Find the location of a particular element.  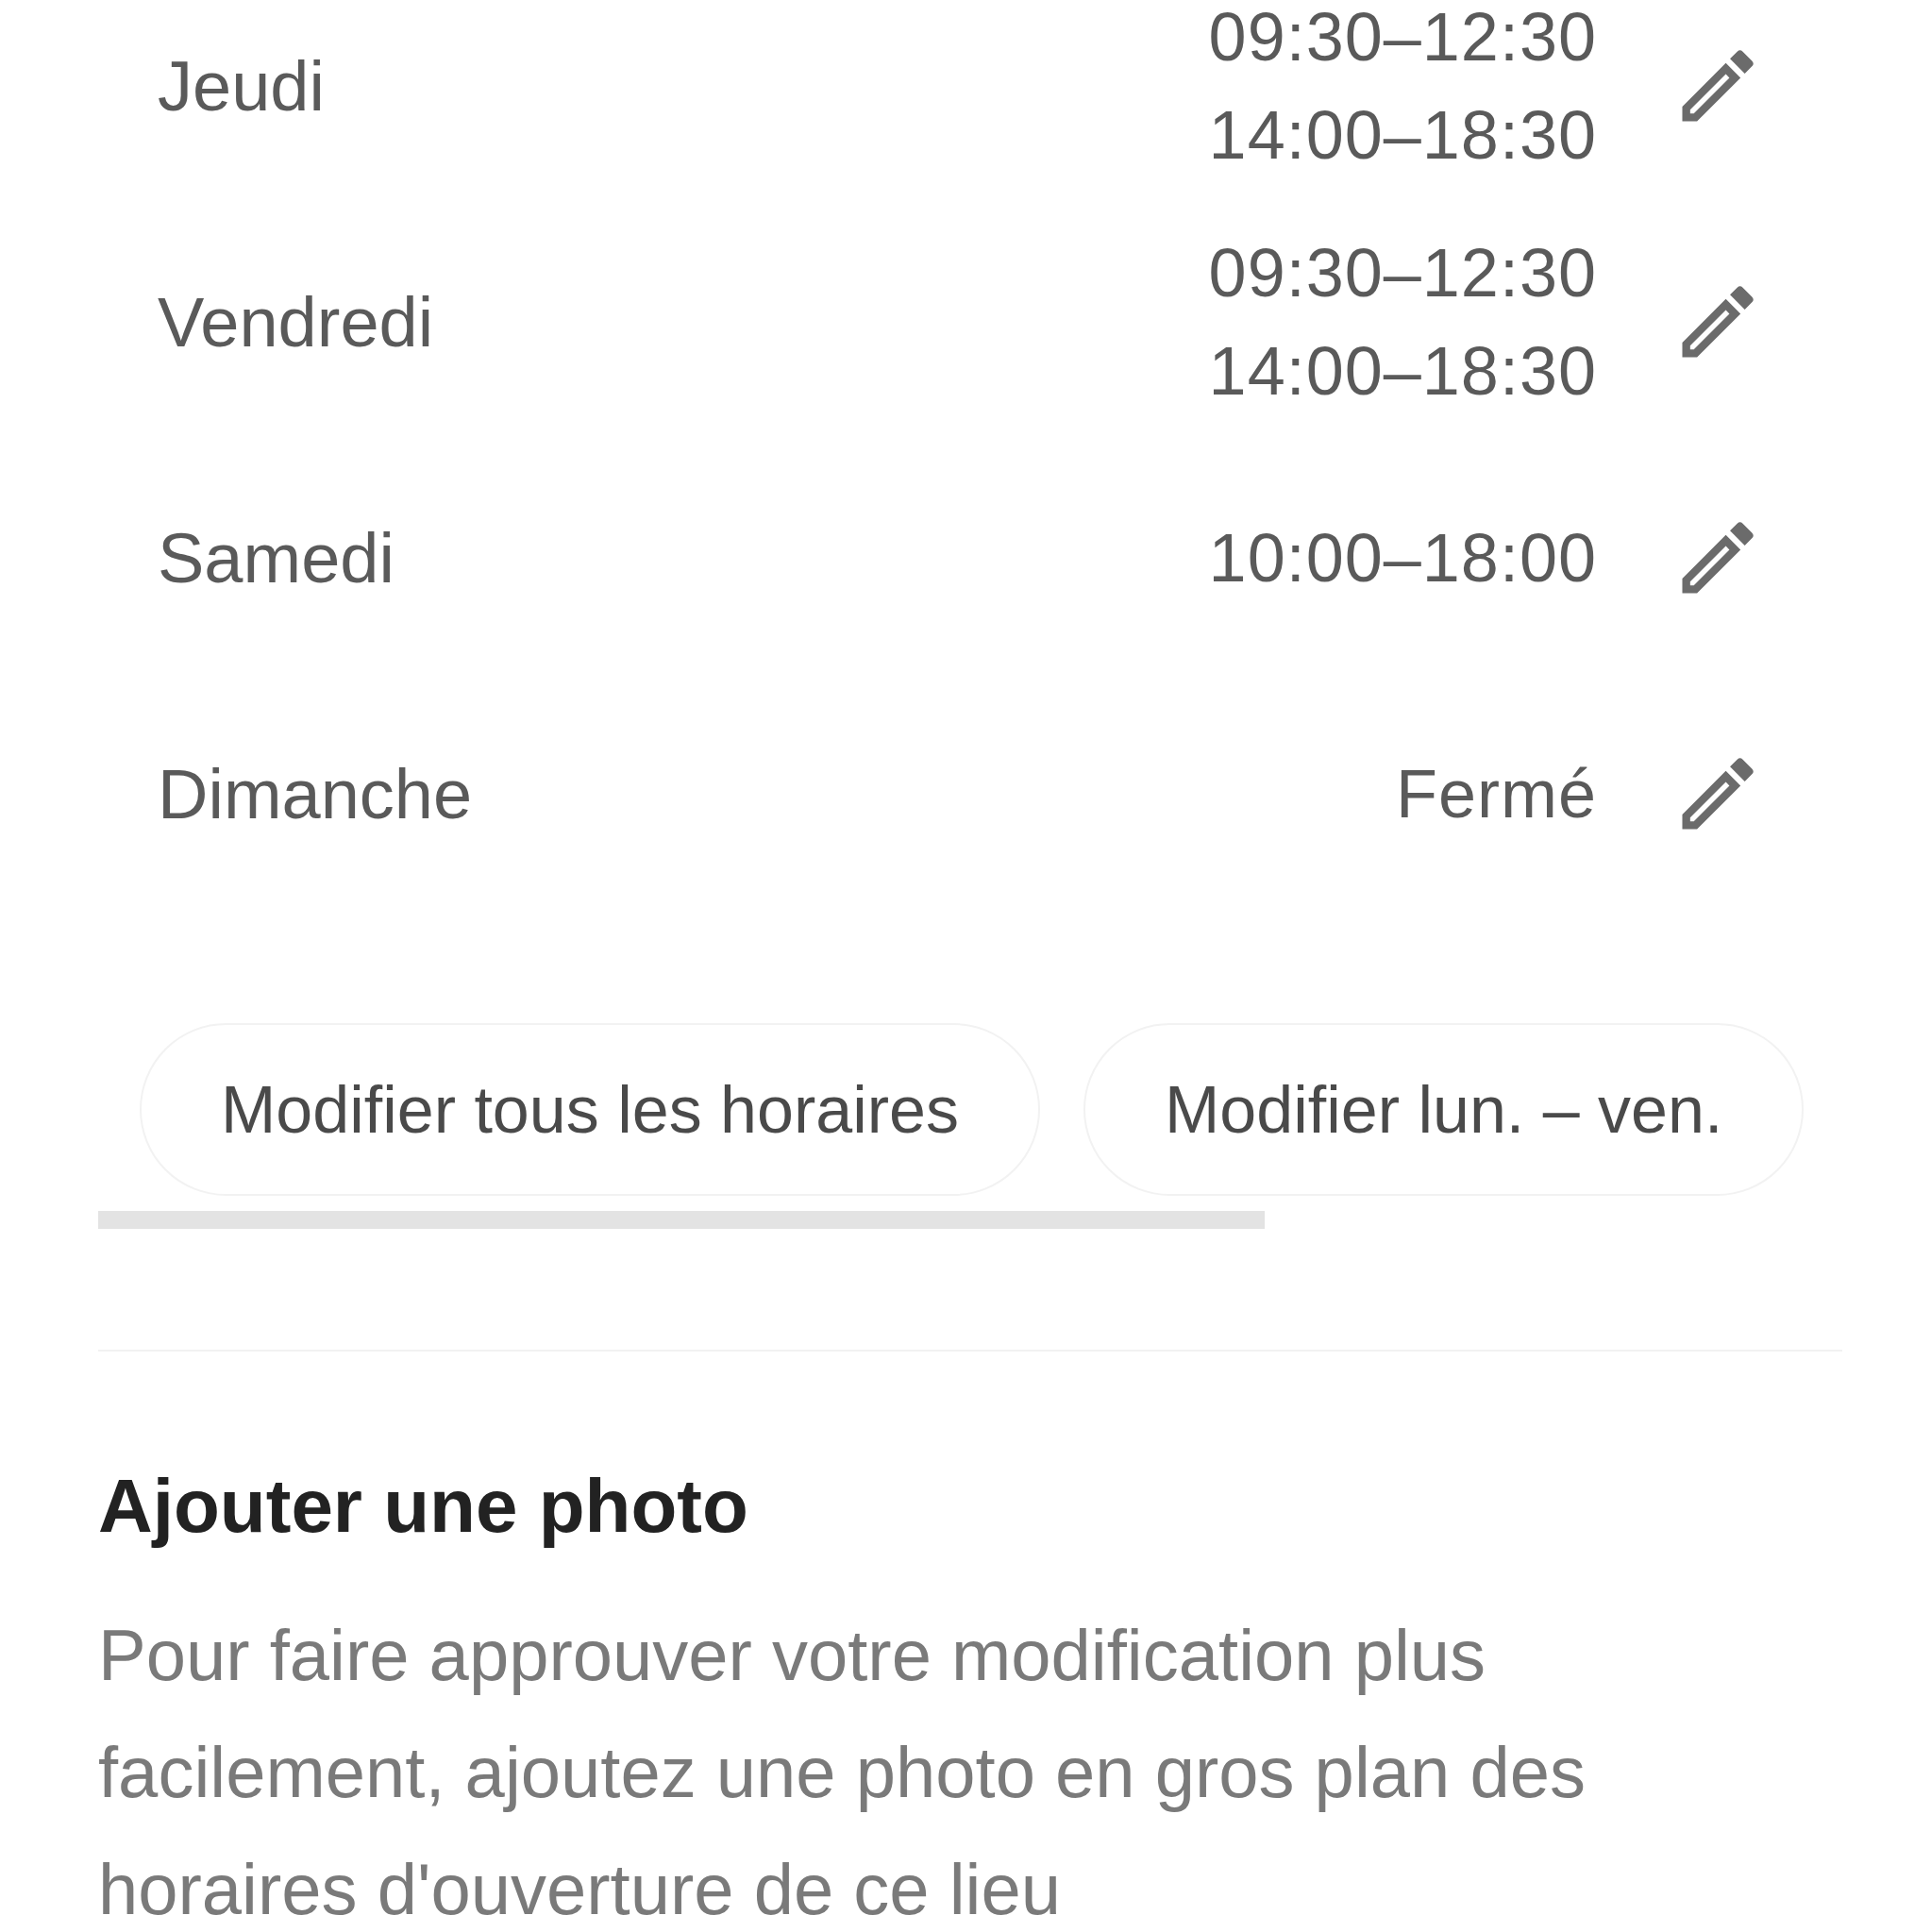

edit-hours-button: Modifier lun. – ven. is located at coordinates (1444, 1109).